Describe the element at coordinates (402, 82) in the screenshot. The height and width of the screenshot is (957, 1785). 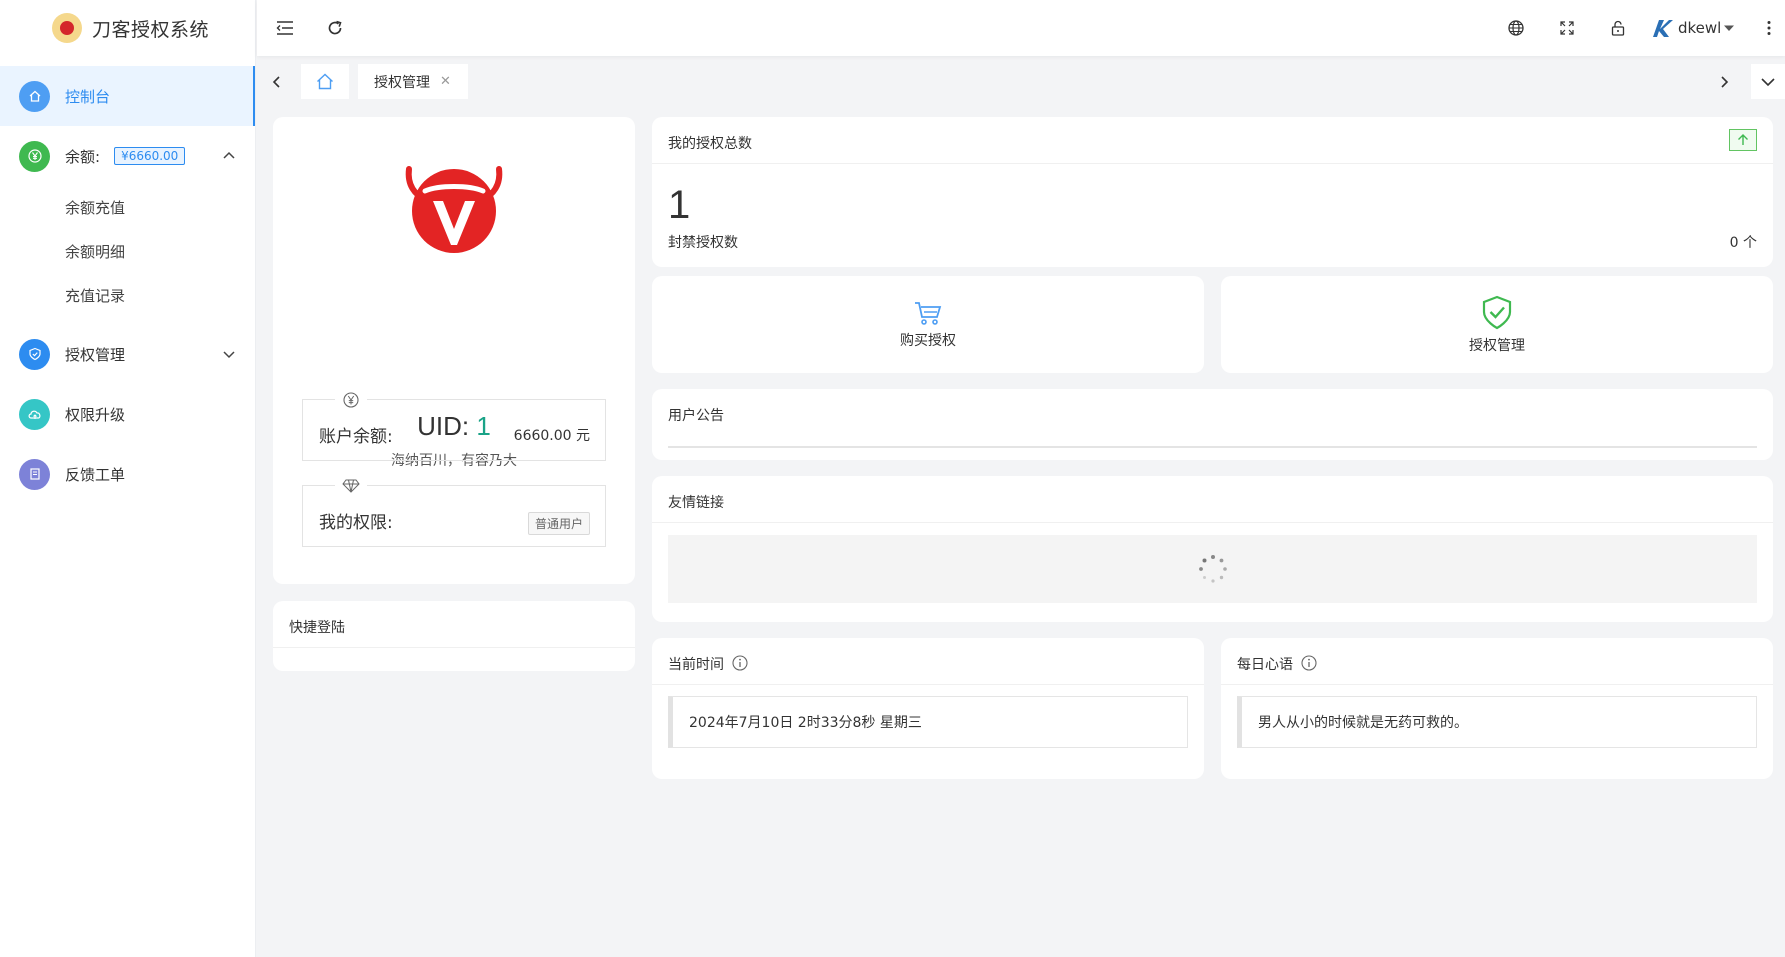
I see `tab-label: 授权管理` at that location.